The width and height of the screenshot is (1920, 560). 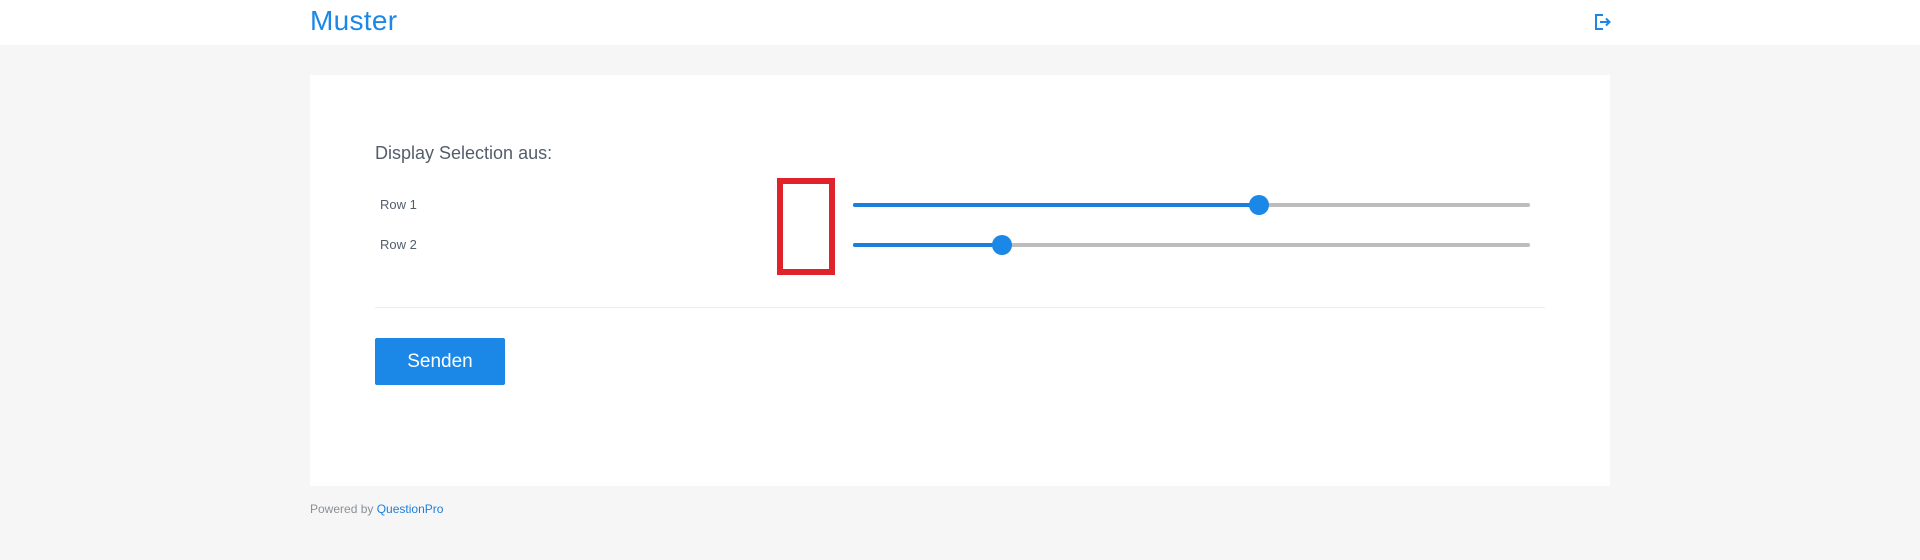 I want to click on footer: Powered by QuestionPro, so click(x=376, y=509).